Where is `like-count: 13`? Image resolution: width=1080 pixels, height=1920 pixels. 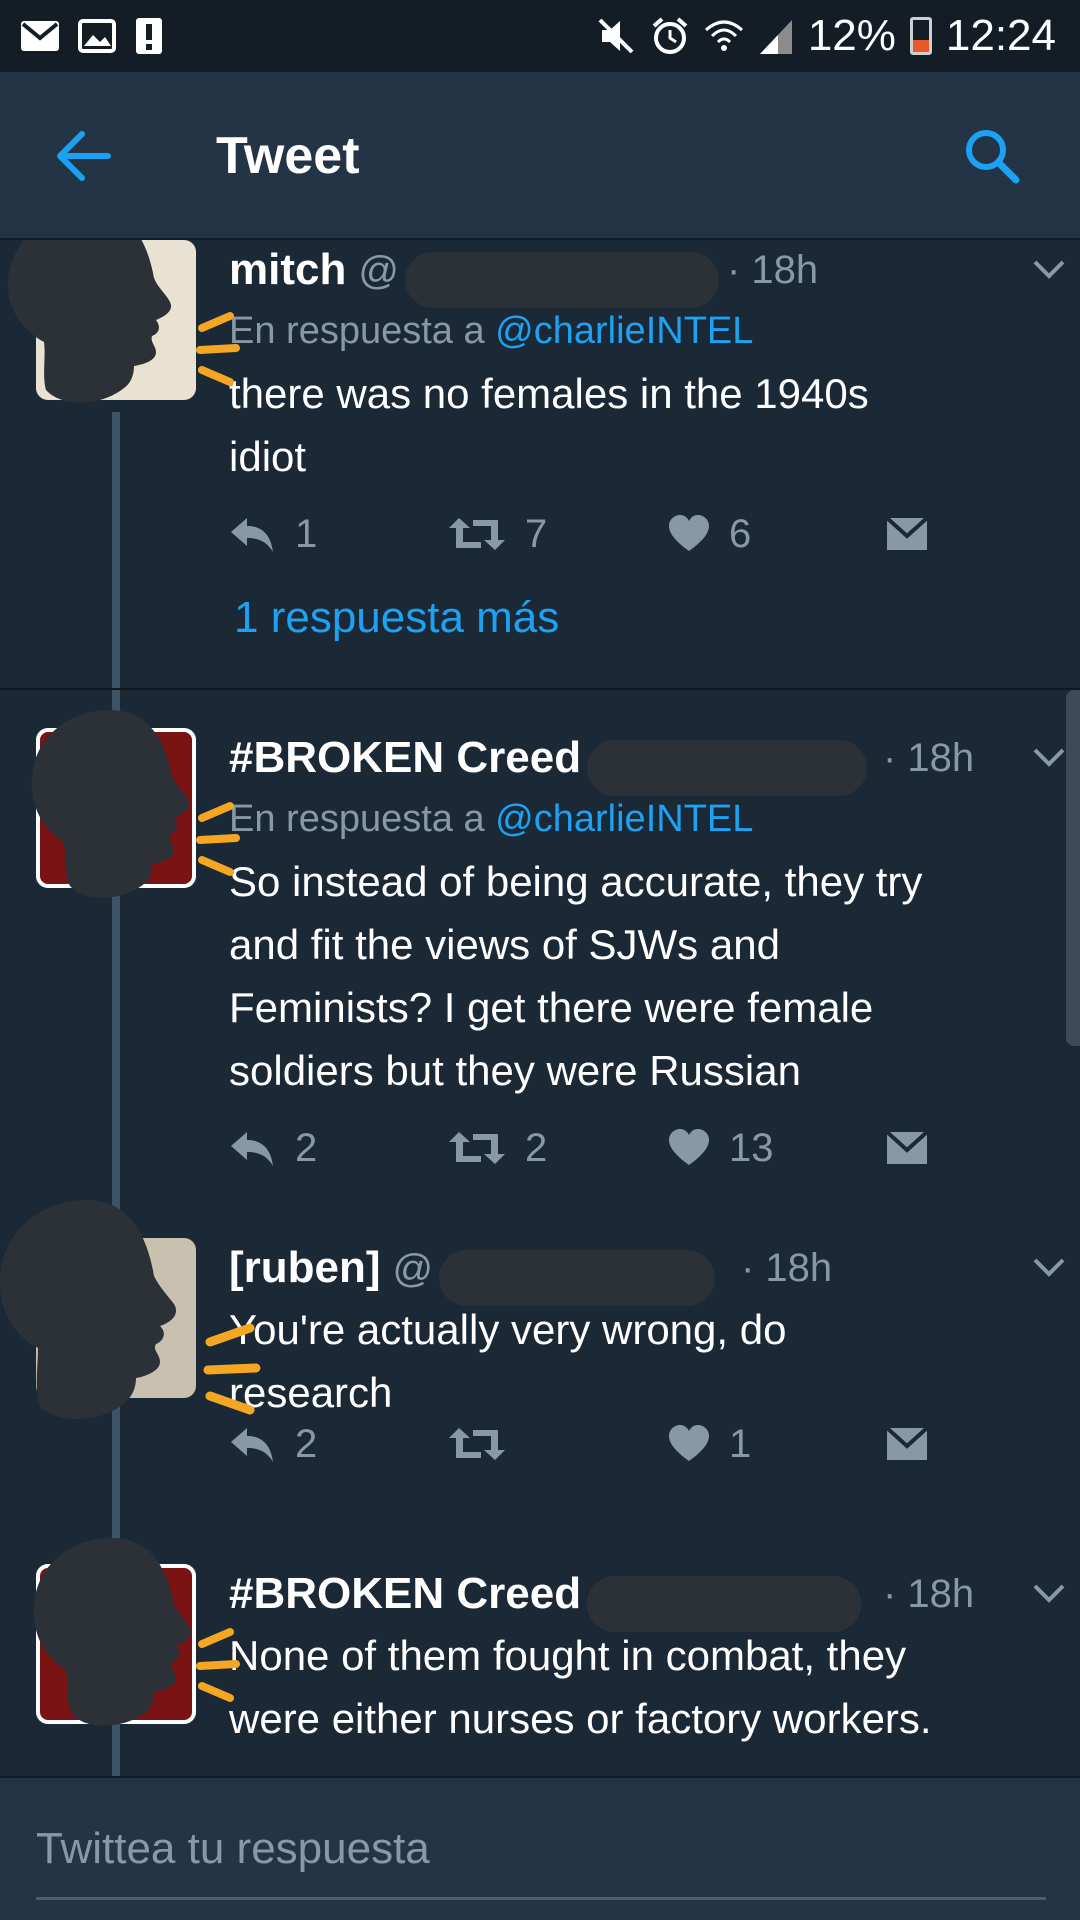 like-count: 13 is located at coordinates (751, 1147).